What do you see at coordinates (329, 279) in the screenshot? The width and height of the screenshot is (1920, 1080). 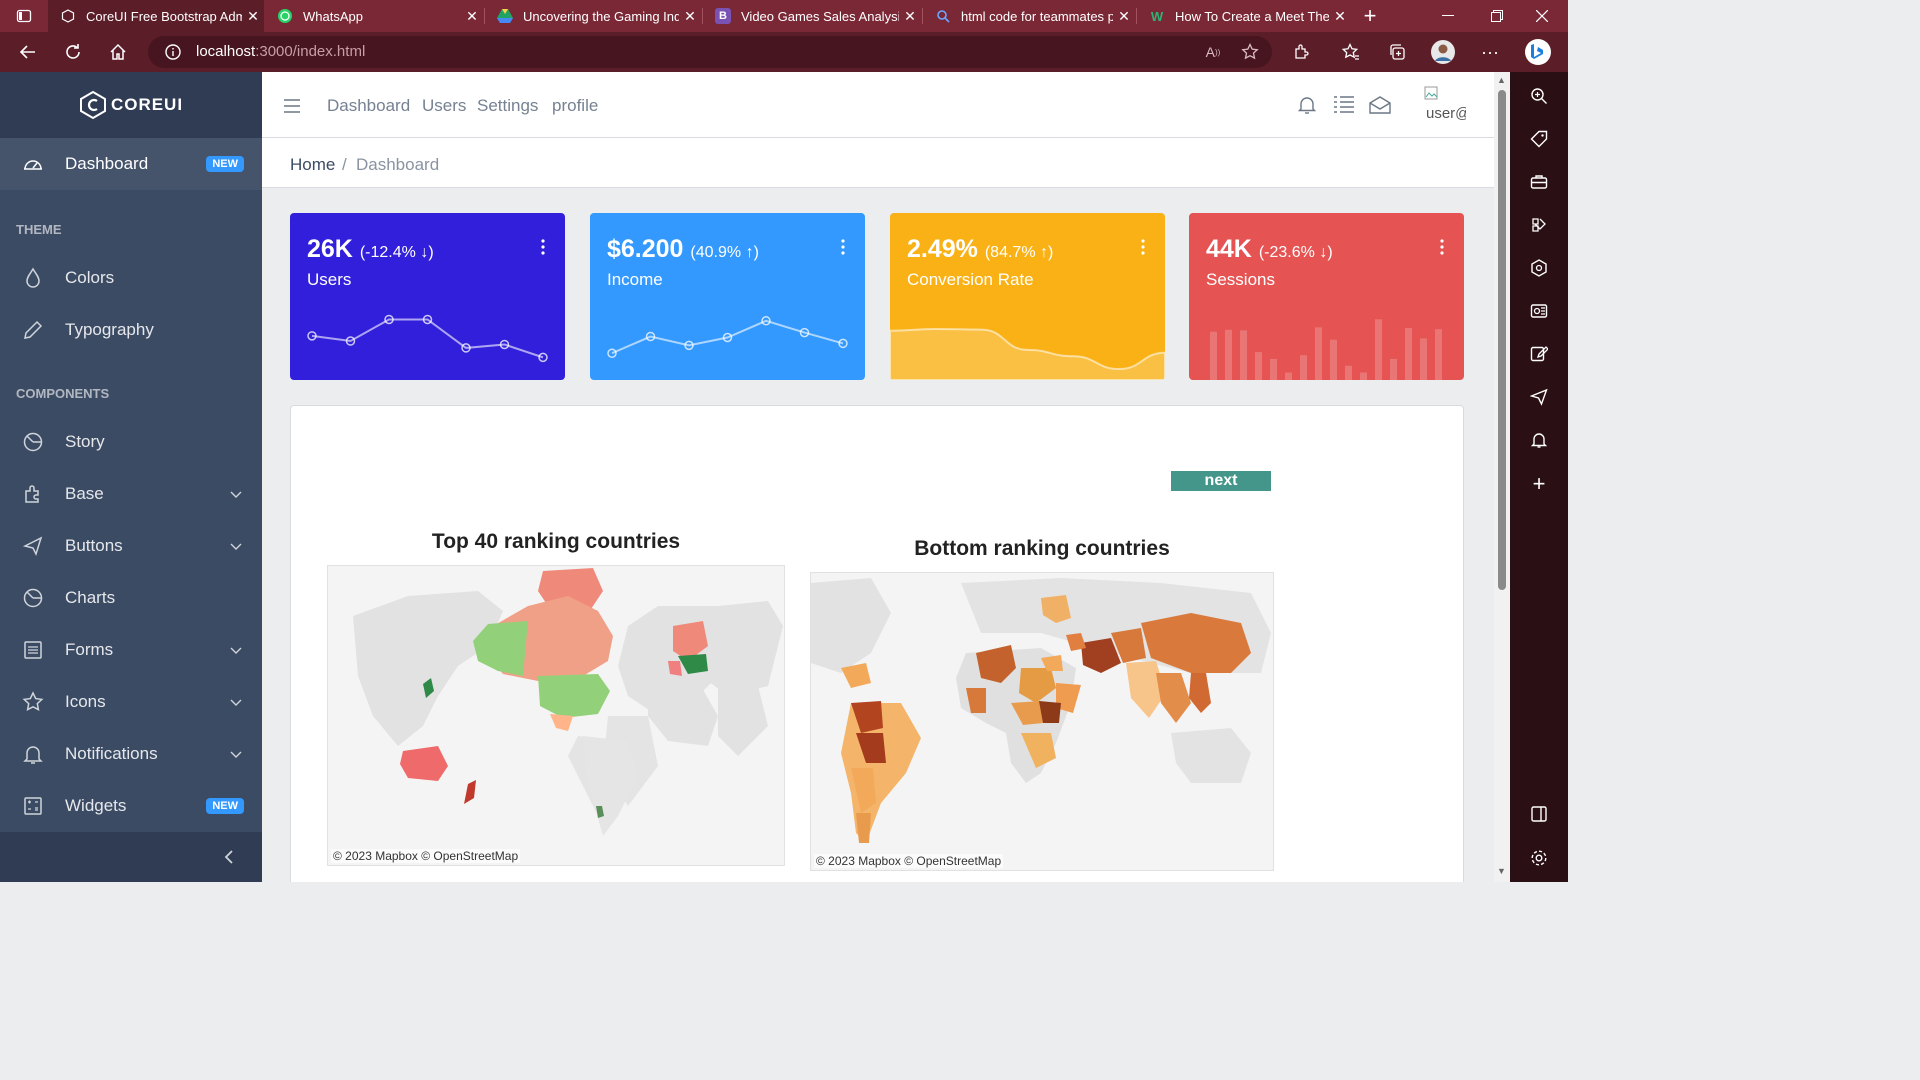 I see `widget-label: Users` at bounding box center [329, 279].